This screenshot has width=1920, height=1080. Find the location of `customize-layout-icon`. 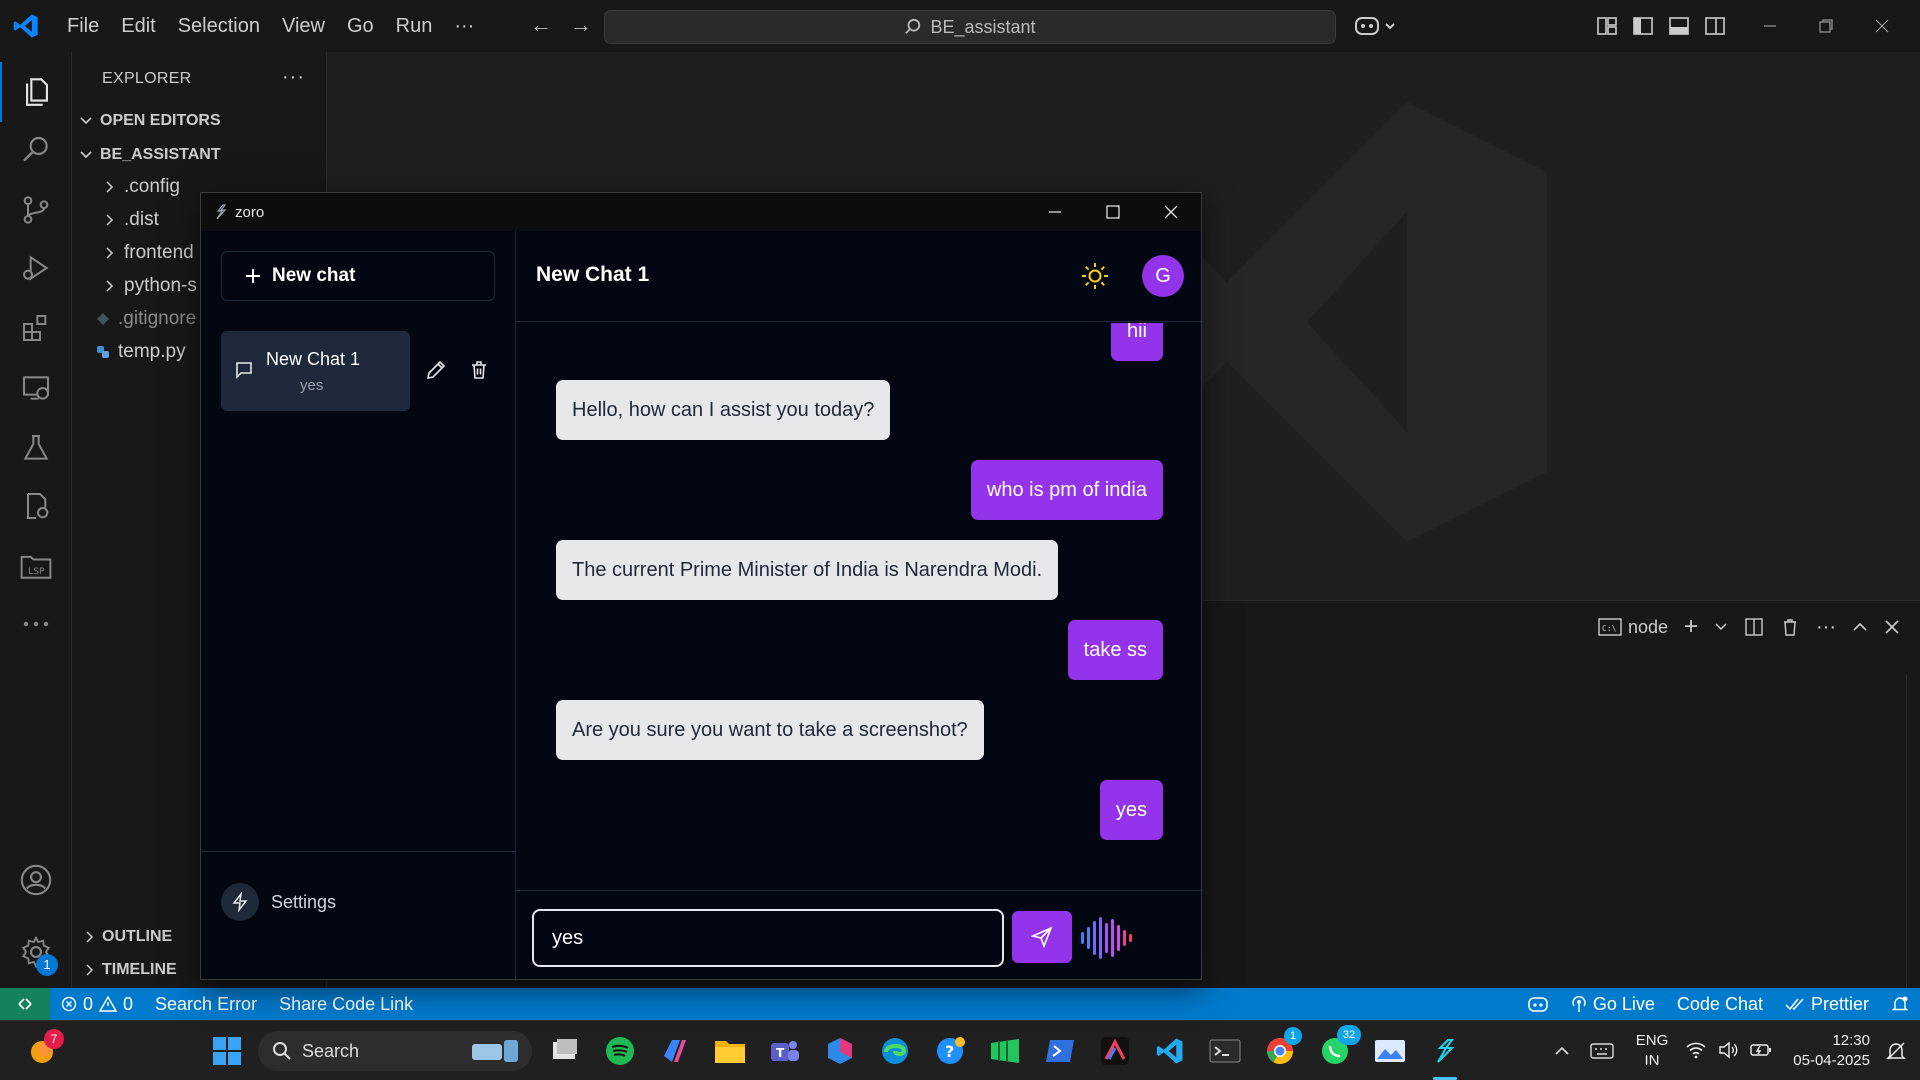

customize-layout-icon is located at coordinates (1607, 26).